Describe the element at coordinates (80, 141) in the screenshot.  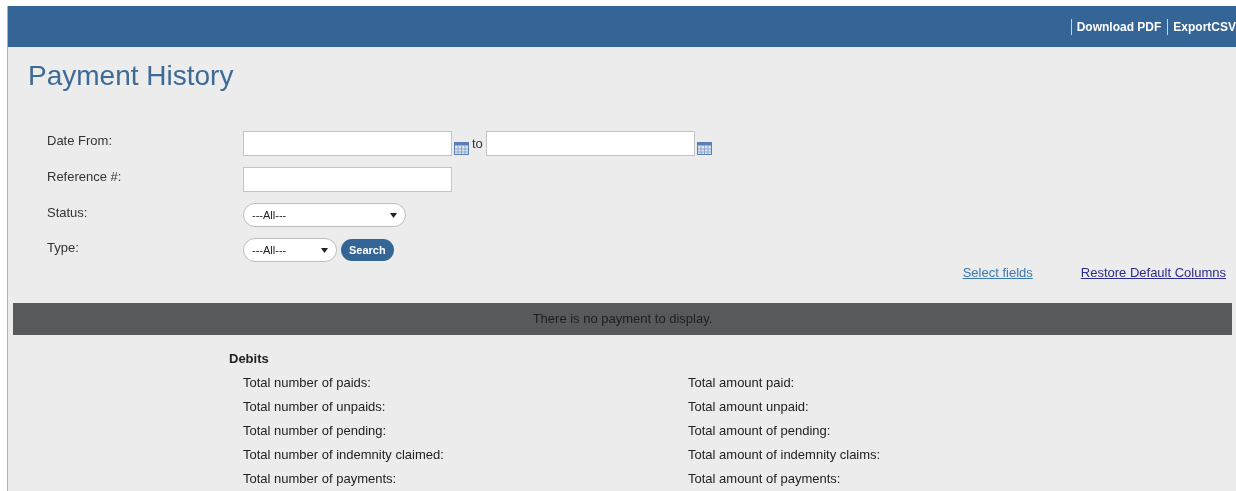
I see `field-label: Date From:` at that location.